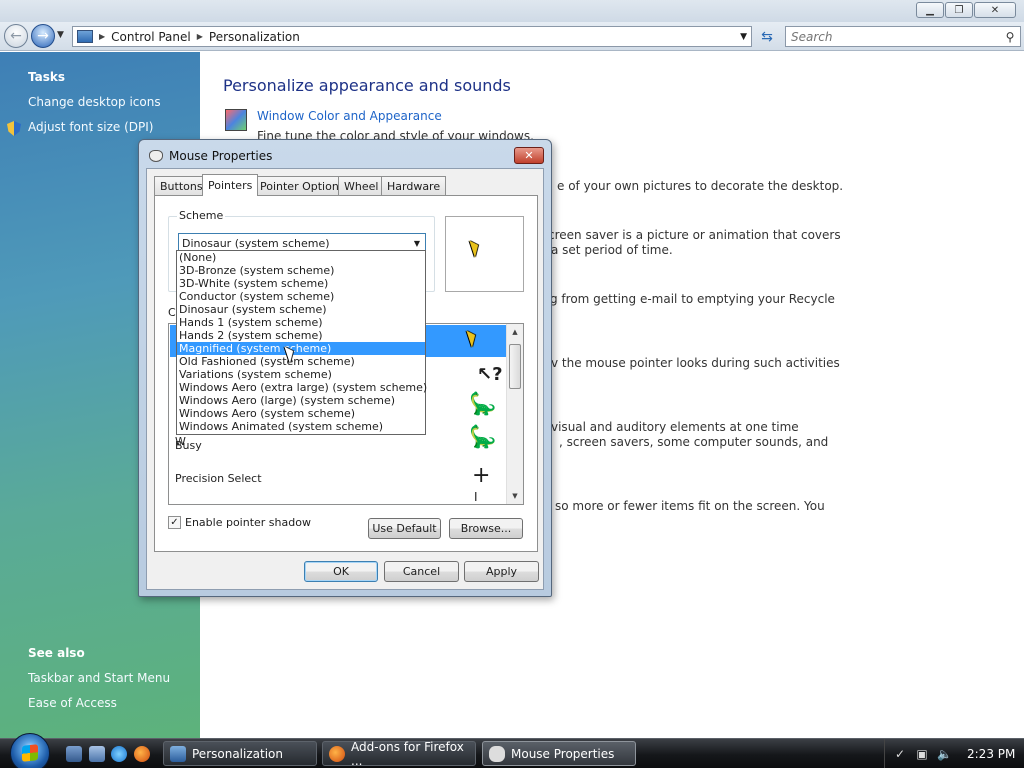  Describe the element at coordinates (142, 754) in the screenshot. I see `firefox-icon` at that location.